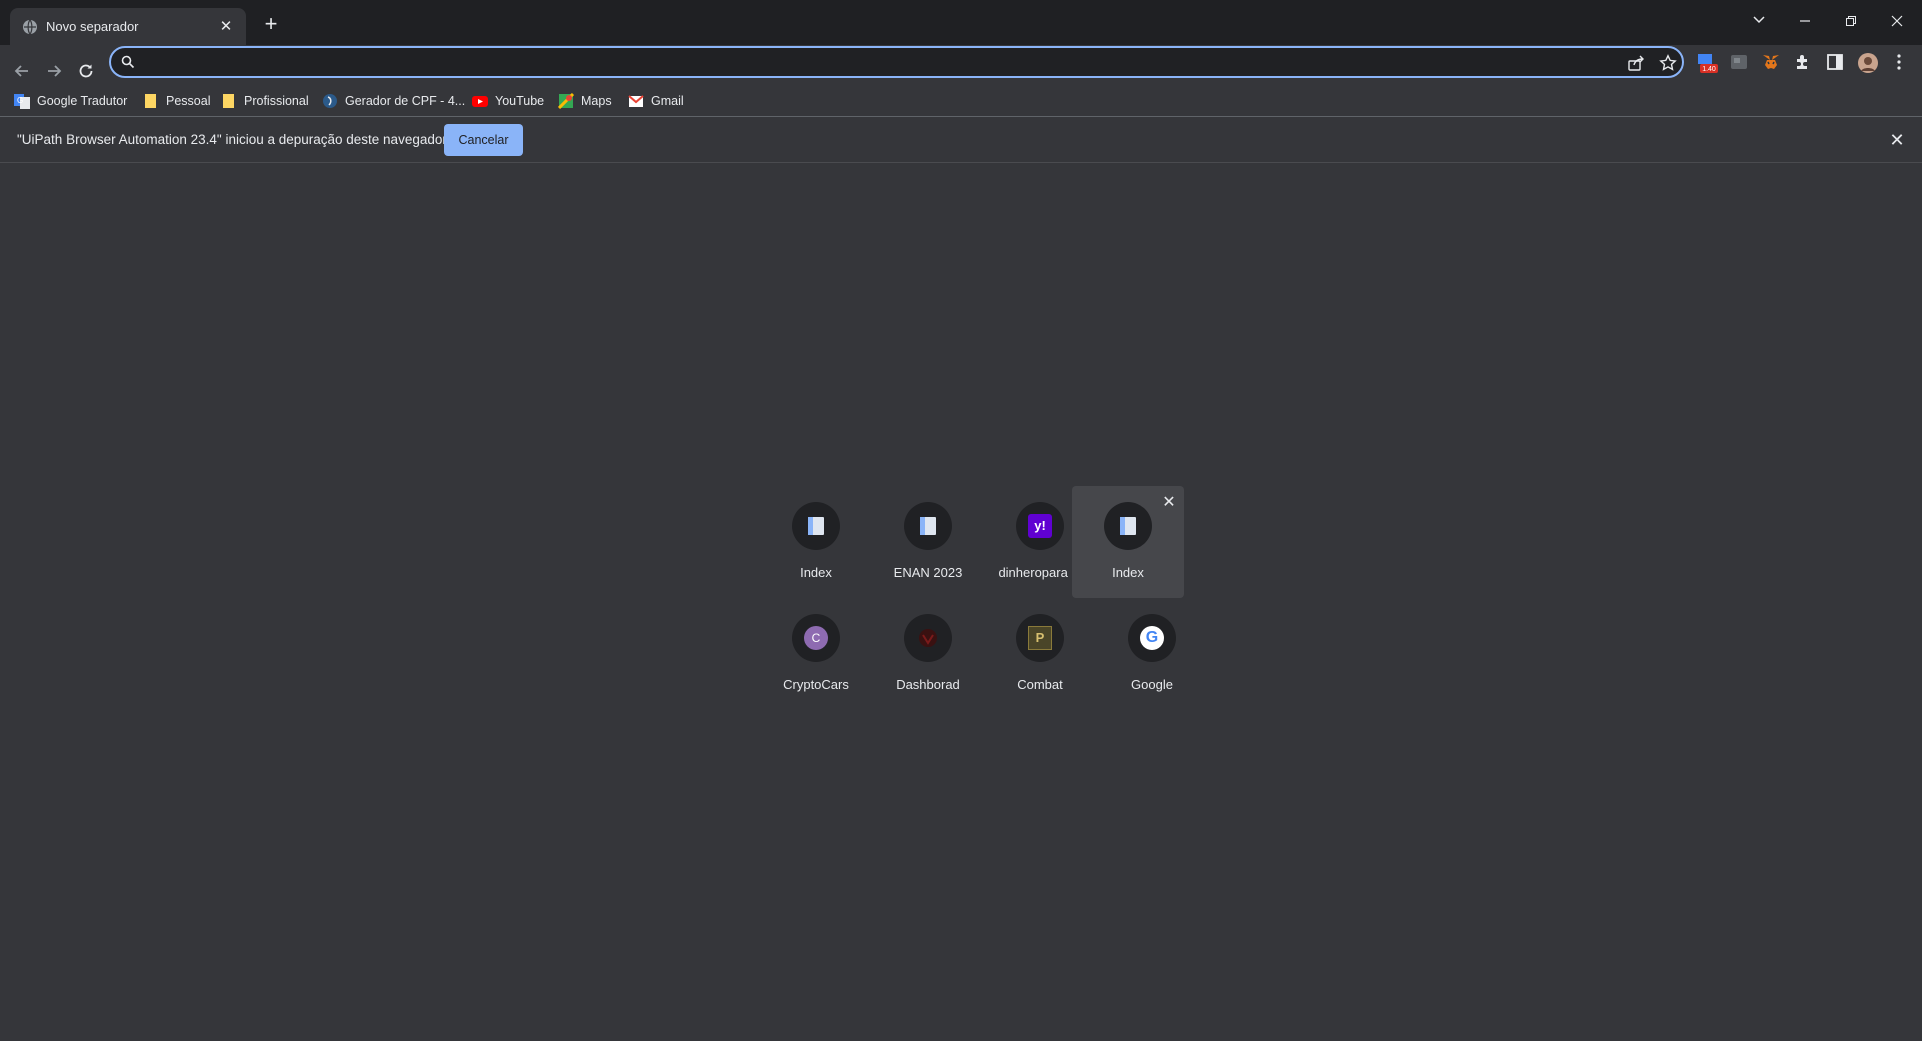  Describe the element at coordinates (188, 101) in the screenshot. I see `bookmark-label: Pessoal` at that location.